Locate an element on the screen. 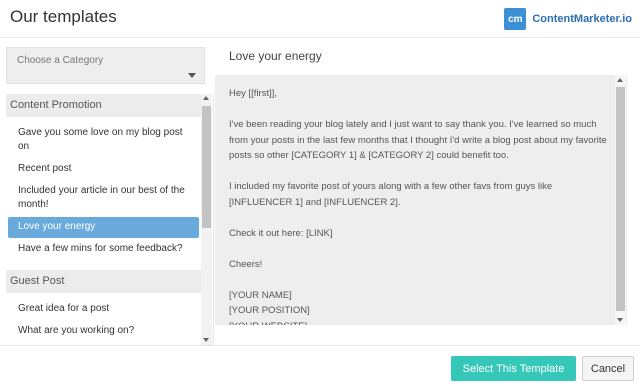  template-item-selected: Love your energy is located at coordinates (103, 227).